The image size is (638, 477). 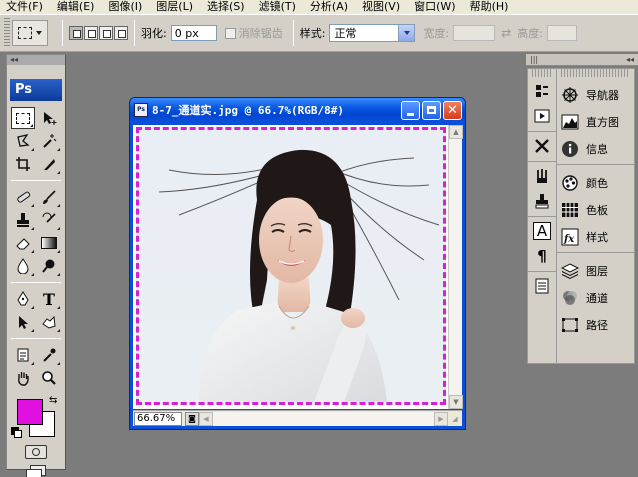 I want to click on menu-analysis: 分析(A), so click(x=329, y=7).